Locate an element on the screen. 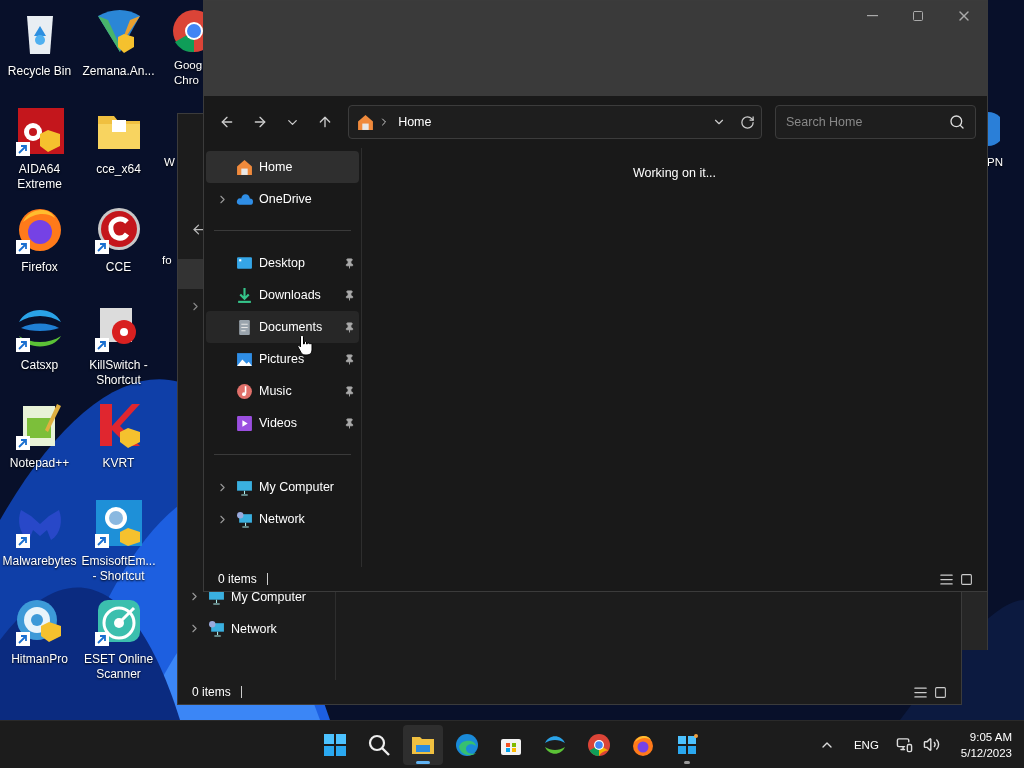  video-icon is located at coordinates (244, 423).